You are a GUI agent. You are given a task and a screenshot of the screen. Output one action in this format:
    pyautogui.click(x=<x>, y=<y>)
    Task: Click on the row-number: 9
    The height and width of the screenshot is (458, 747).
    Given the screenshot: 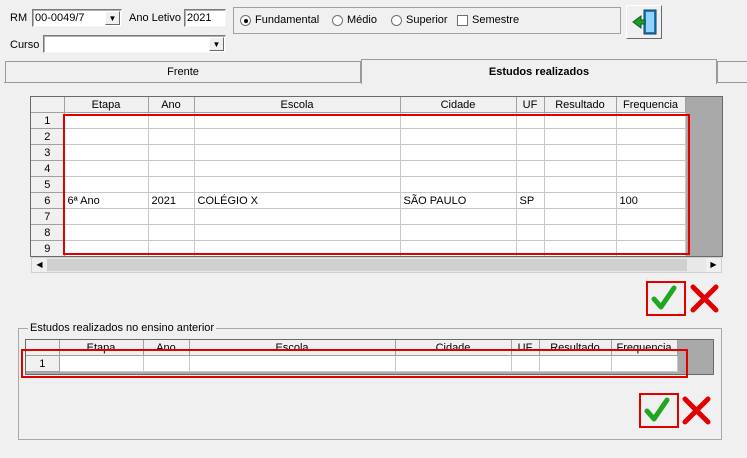 What is the action you would take?
    pyautogui.click(x=48, y=248)
    